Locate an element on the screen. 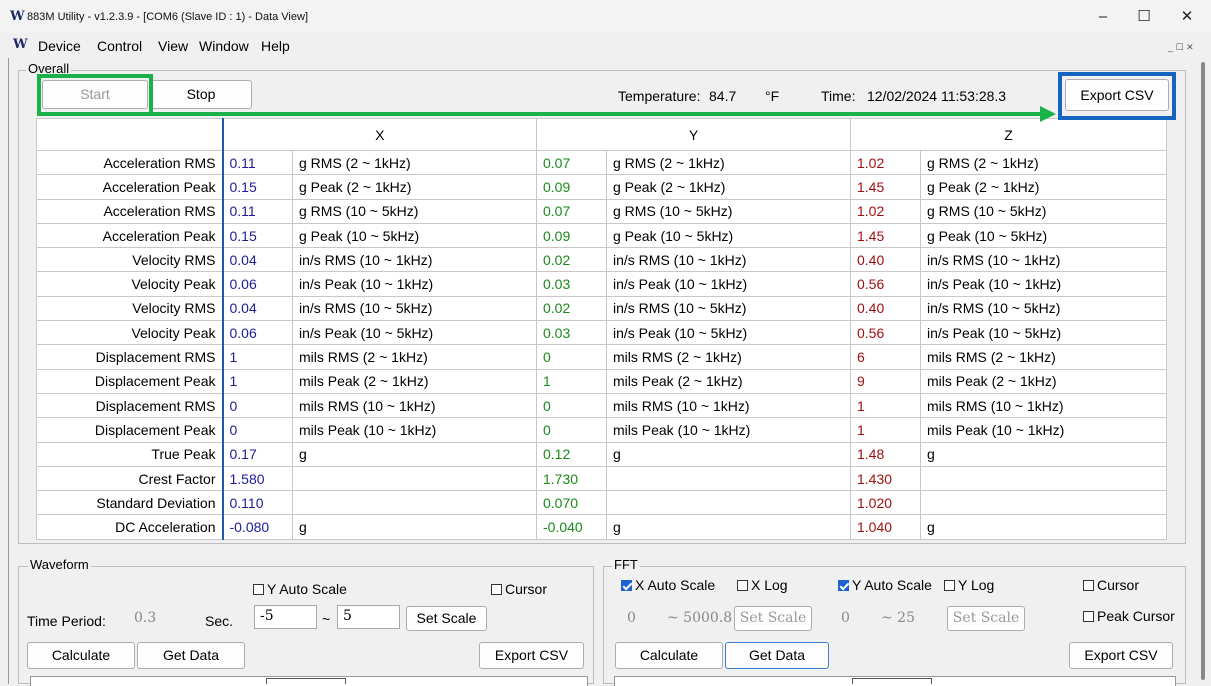 The image size is (1211, 686). header-z: Z is located at coordinates (1008, 134).